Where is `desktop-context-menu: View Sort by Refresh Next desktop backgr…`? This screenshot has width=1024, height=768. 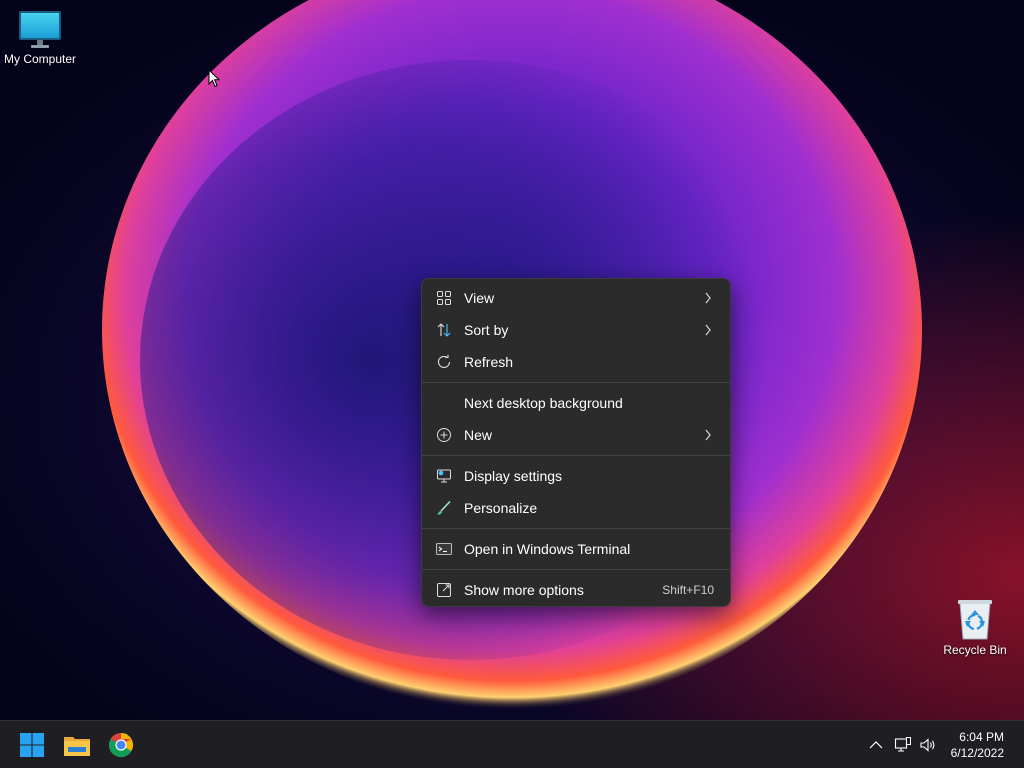
desktop-context-menu: View Sort by Refresh Next desktop backgr… is located at coordinates (576, 442).